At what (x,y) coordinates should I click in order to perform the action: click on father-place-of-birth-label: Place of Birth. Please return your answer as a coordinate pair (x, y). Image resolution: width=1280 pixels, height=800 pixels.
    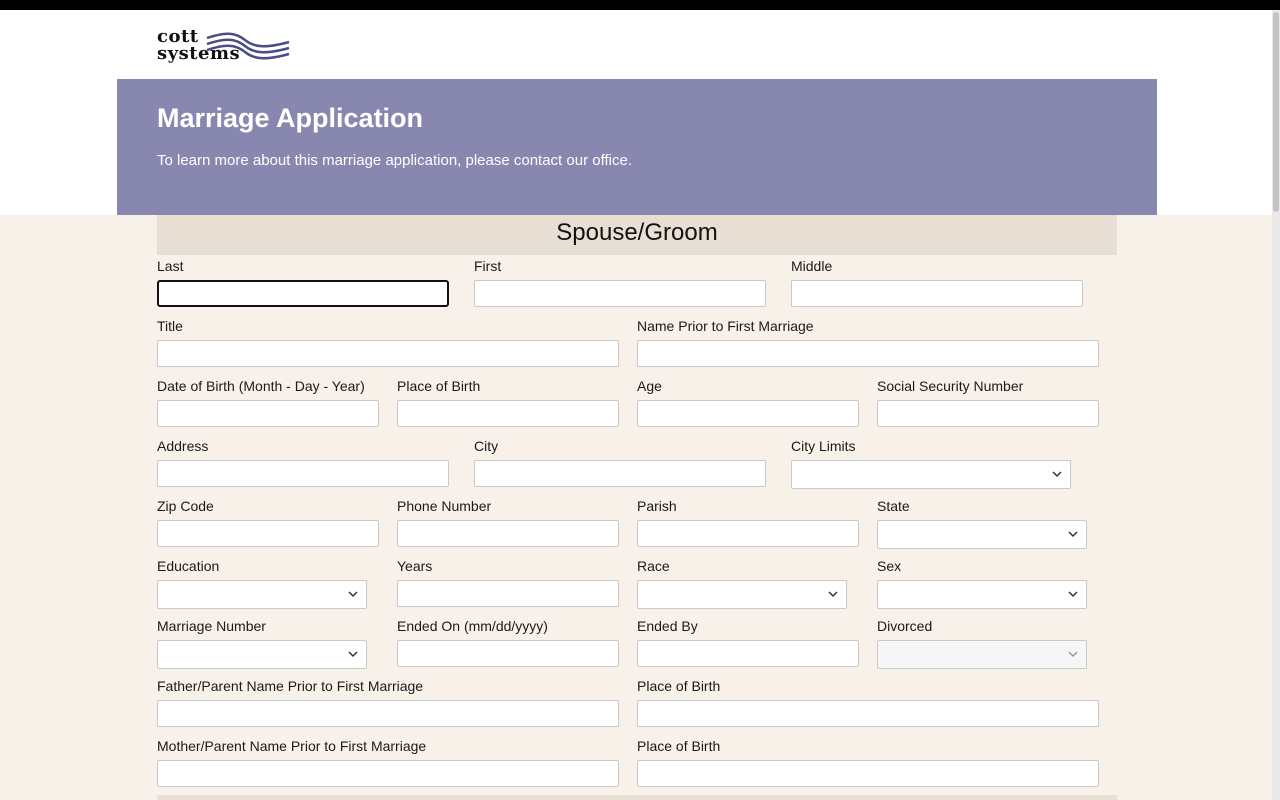
    Looking at the image, I should click on (679, 686).